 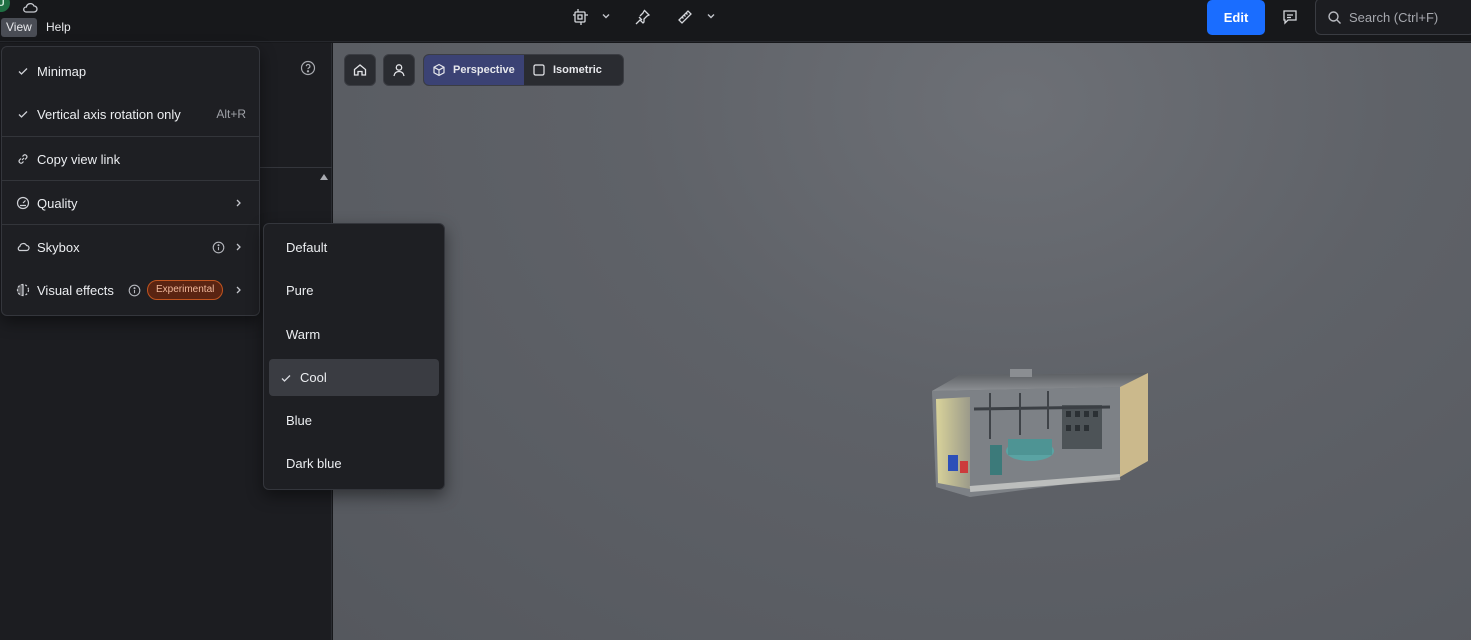 I want to click on comment-icon, so click(x=1290, y=17).